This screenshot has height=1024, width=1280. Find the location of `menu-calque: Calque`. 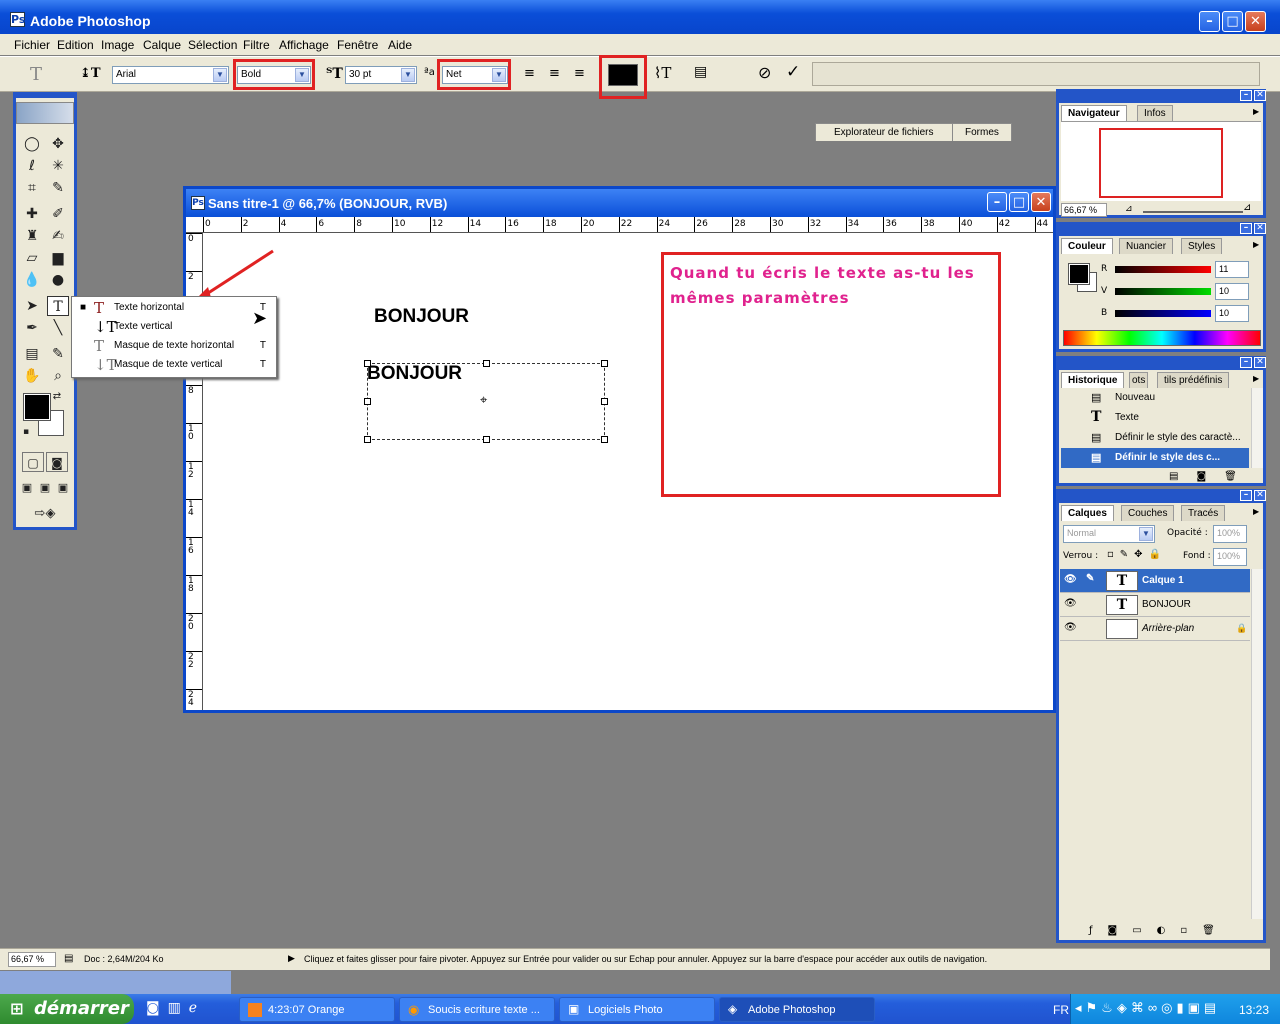

menu-calque: Calque is located at coordinates (162, 45).